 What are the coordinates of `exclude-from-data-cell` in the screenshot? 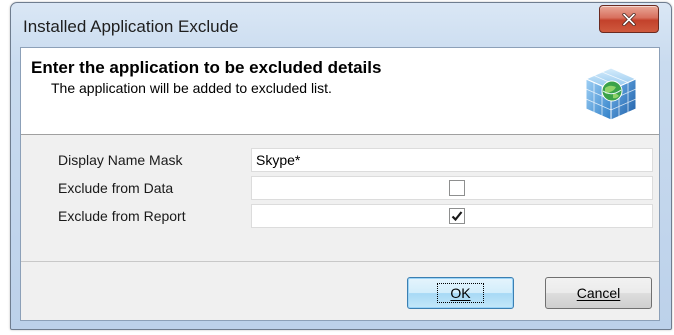 It's located at (452, 188).